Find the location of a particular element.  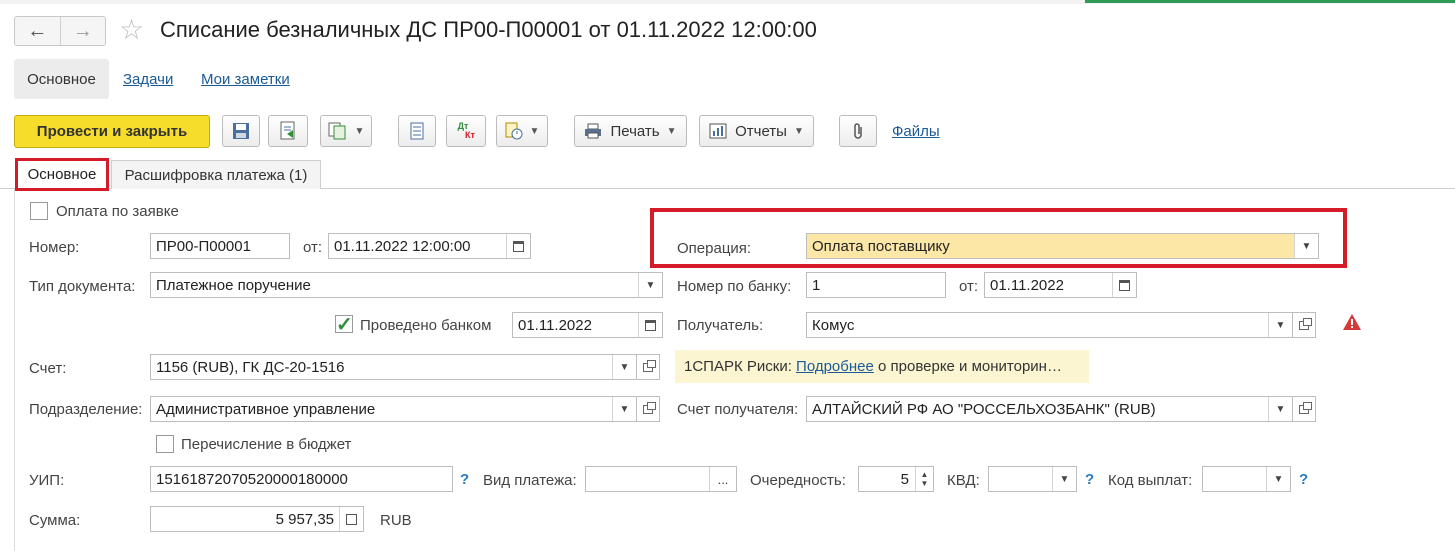

warning-icon is located at coordinates (1352, 322).